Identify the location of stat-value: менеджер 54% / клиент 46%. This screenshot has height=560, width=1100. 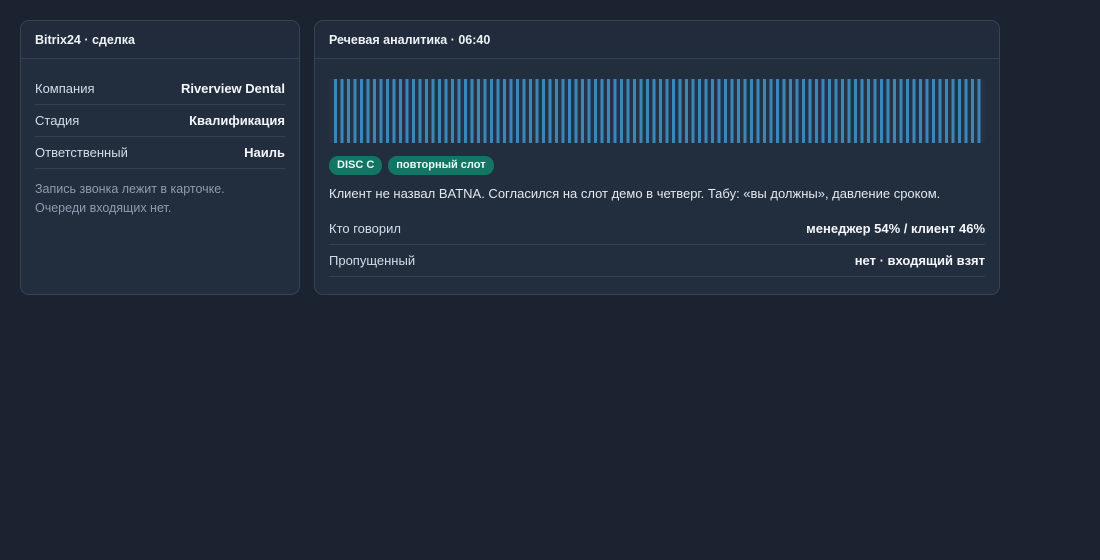
(895, 228).